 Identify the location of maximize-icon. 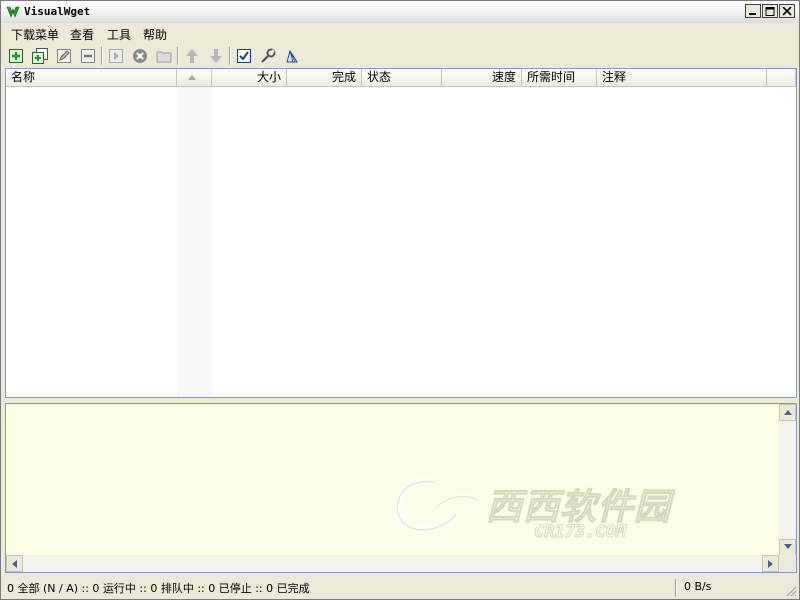
(770, 11).